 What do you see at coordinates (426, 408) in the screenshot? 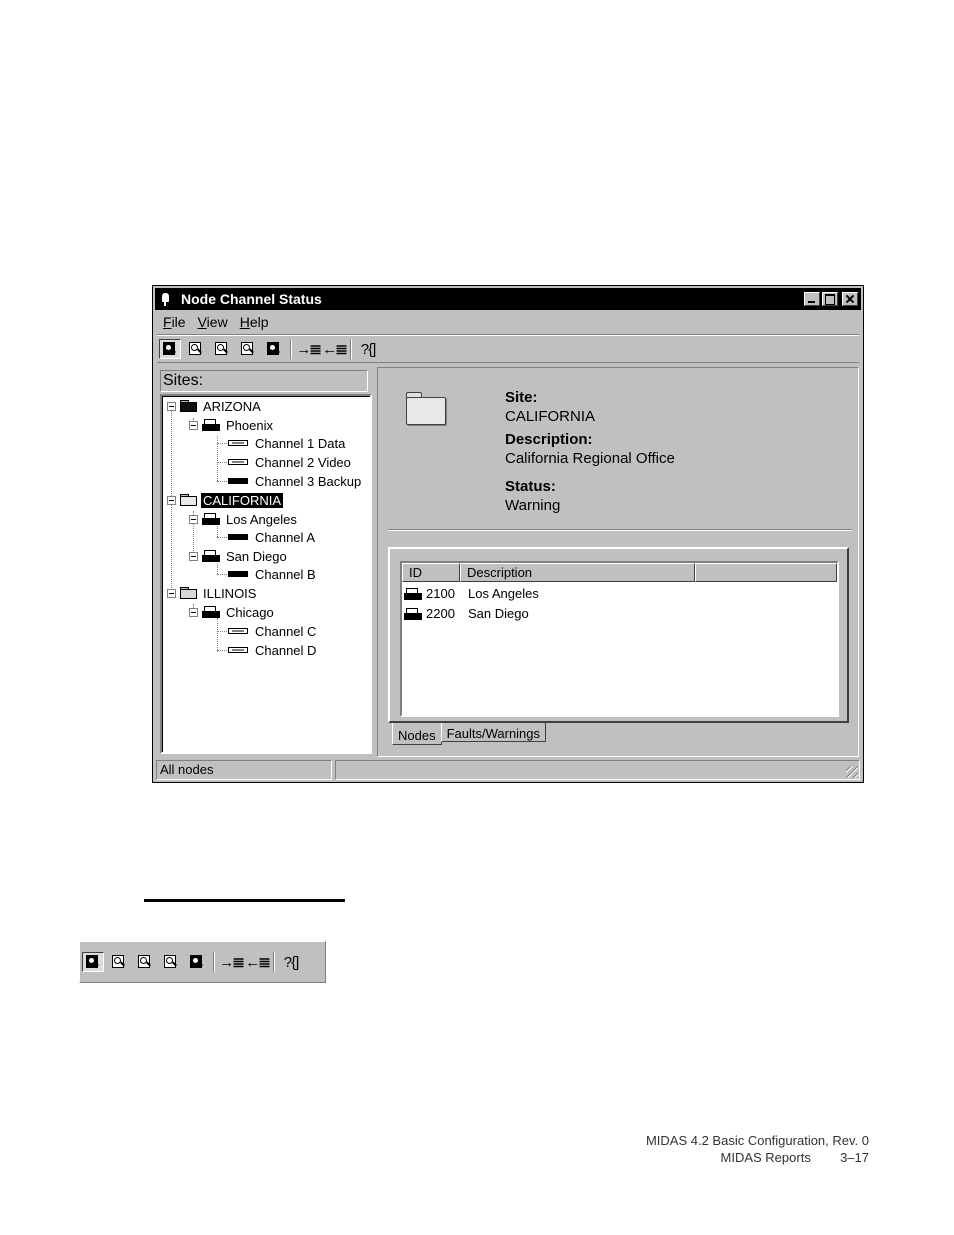
I see `site-folder-icon` at bounding box center [426, 408].